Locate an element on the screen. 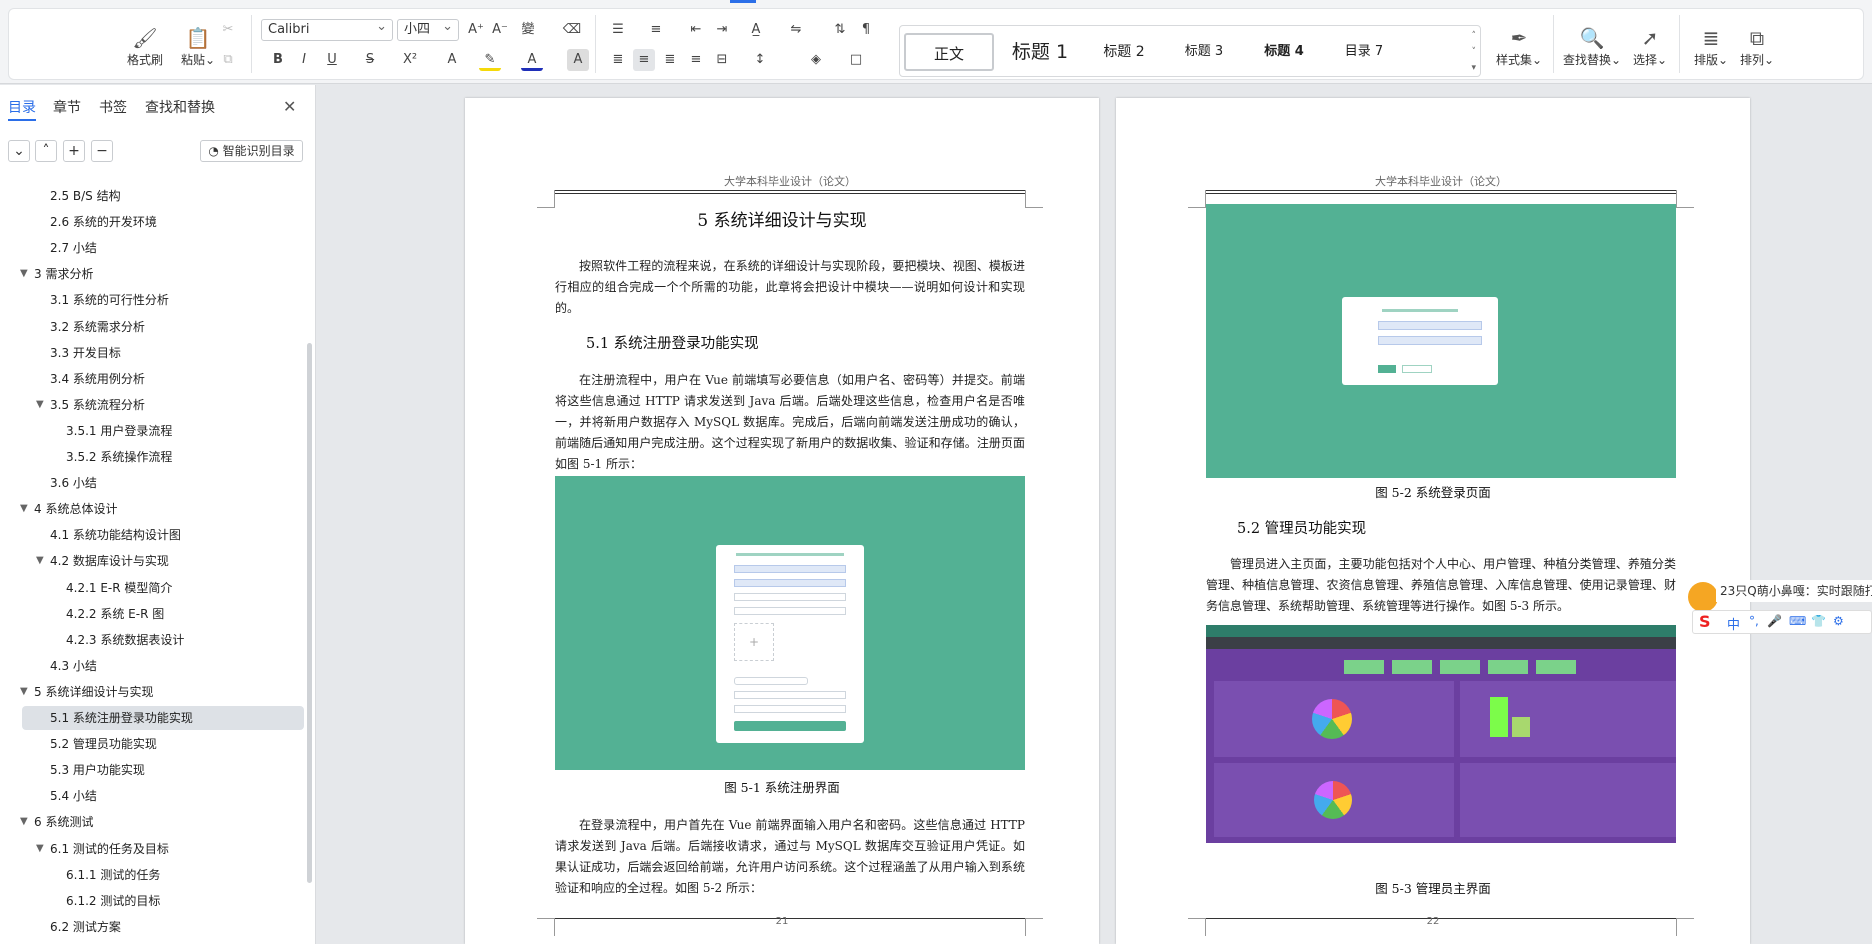  toc-item: 3.2 系统需求分析 is located at coordinates (163, 327).